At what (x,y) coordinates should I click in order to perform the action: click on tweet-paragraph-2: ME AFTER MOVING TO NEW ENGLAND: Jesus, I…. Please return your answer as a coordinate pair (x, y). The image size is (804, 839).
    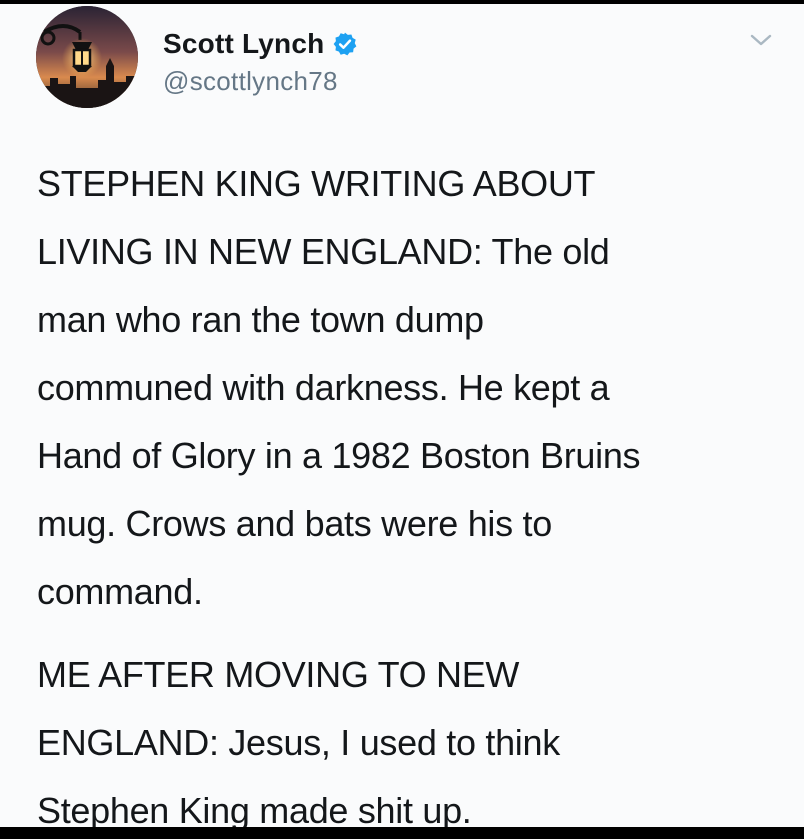
    Looking at the image, I should click on (298, 740).